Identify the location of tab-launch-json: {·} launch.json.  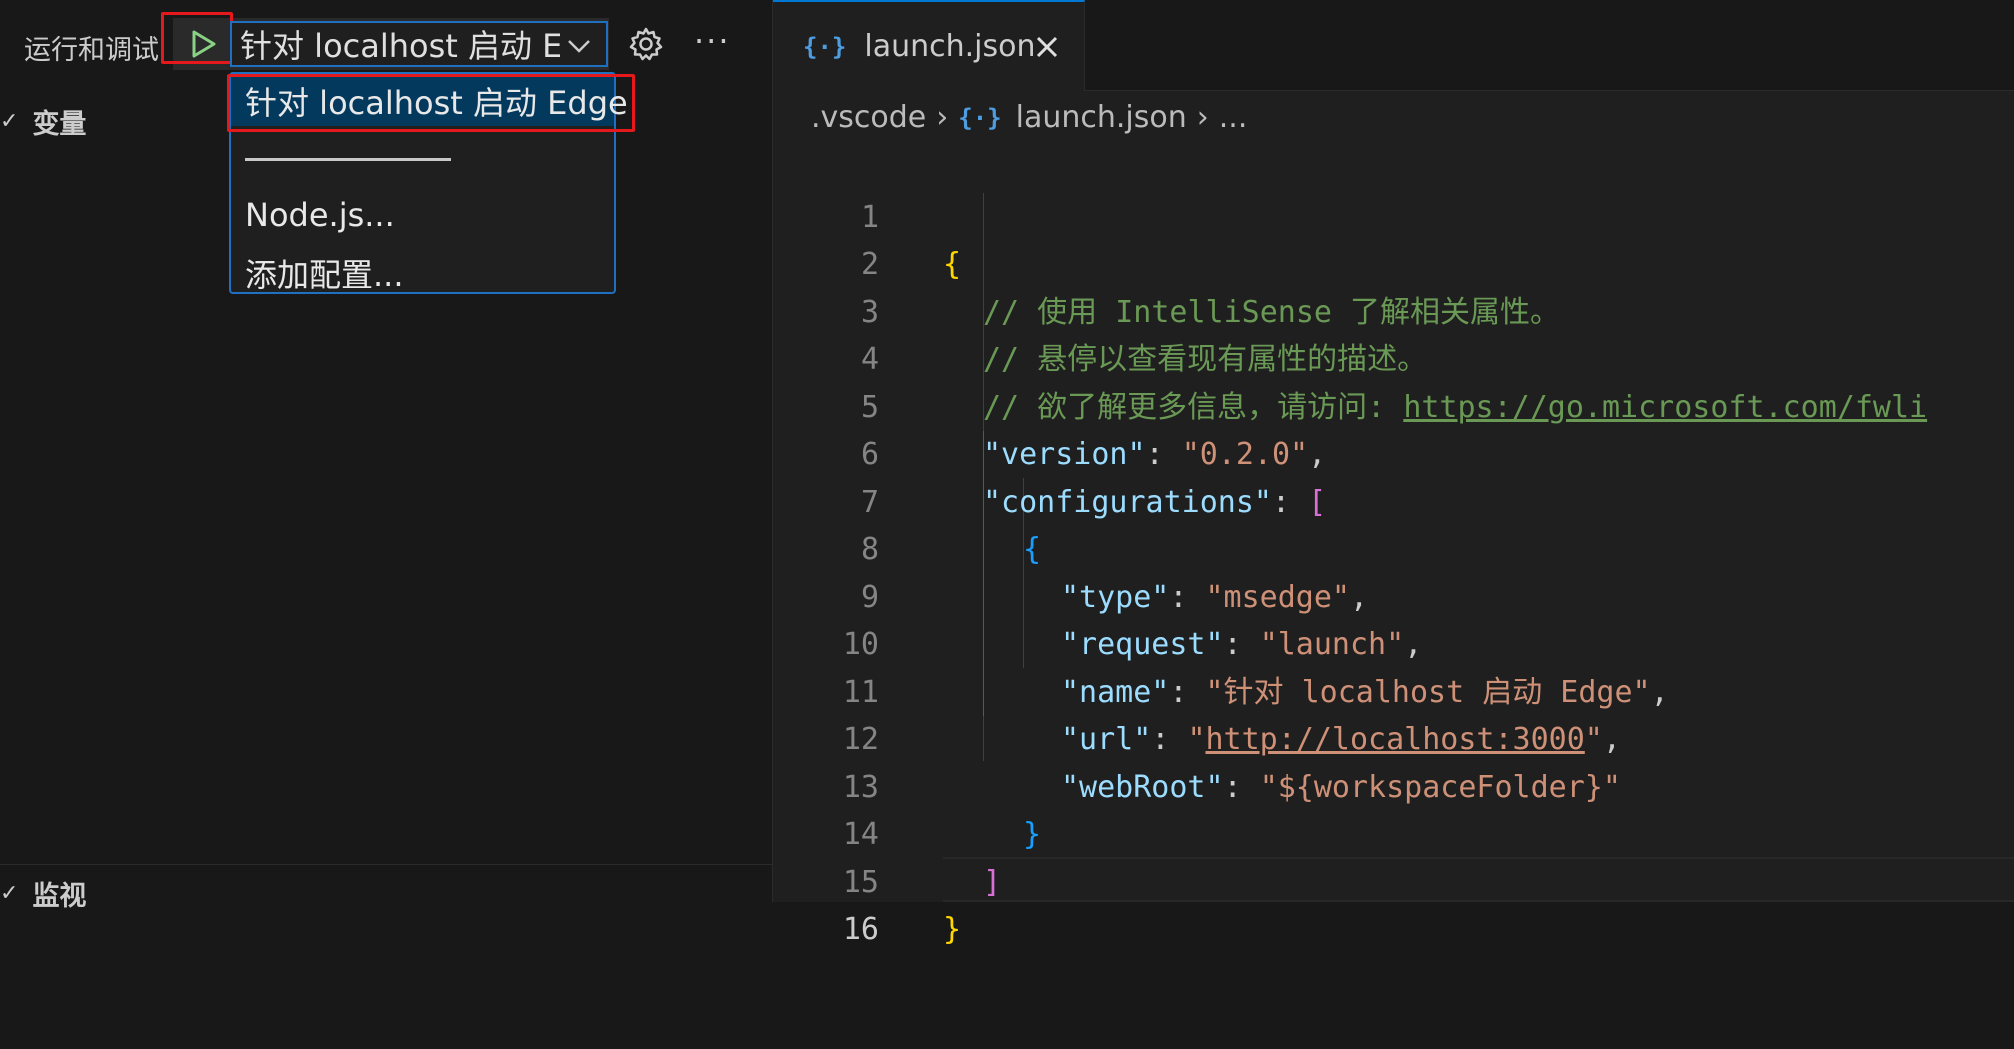
(929, 45).